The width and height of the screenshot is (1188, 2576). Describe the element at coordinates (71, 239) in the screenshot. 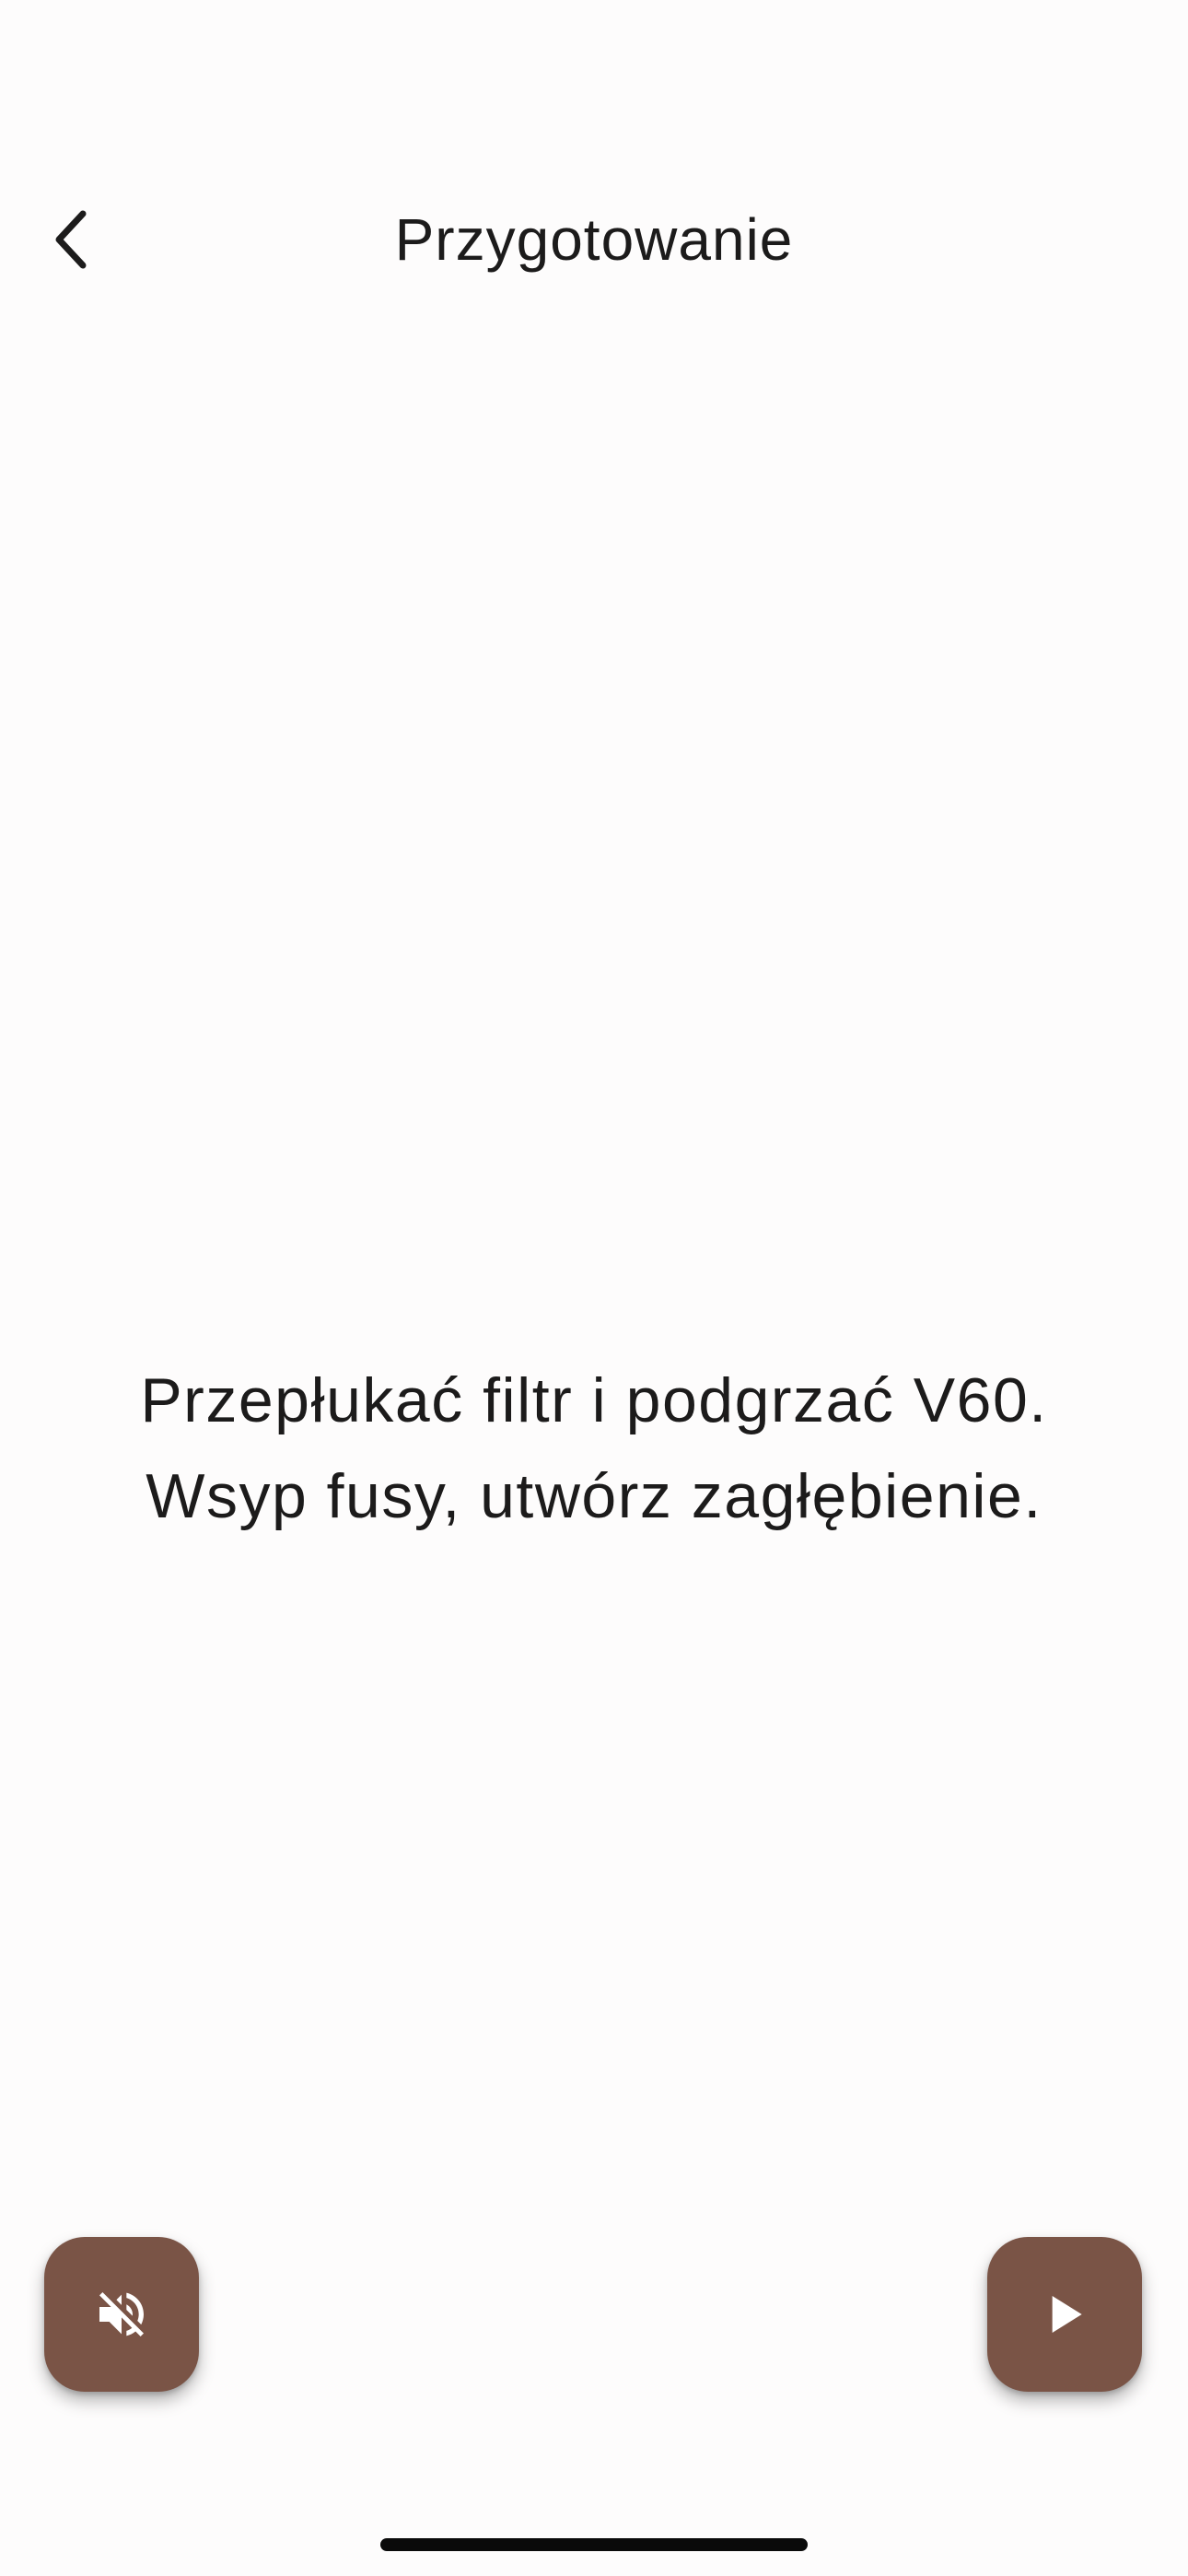

I see `chevron-left-icon` at that location.